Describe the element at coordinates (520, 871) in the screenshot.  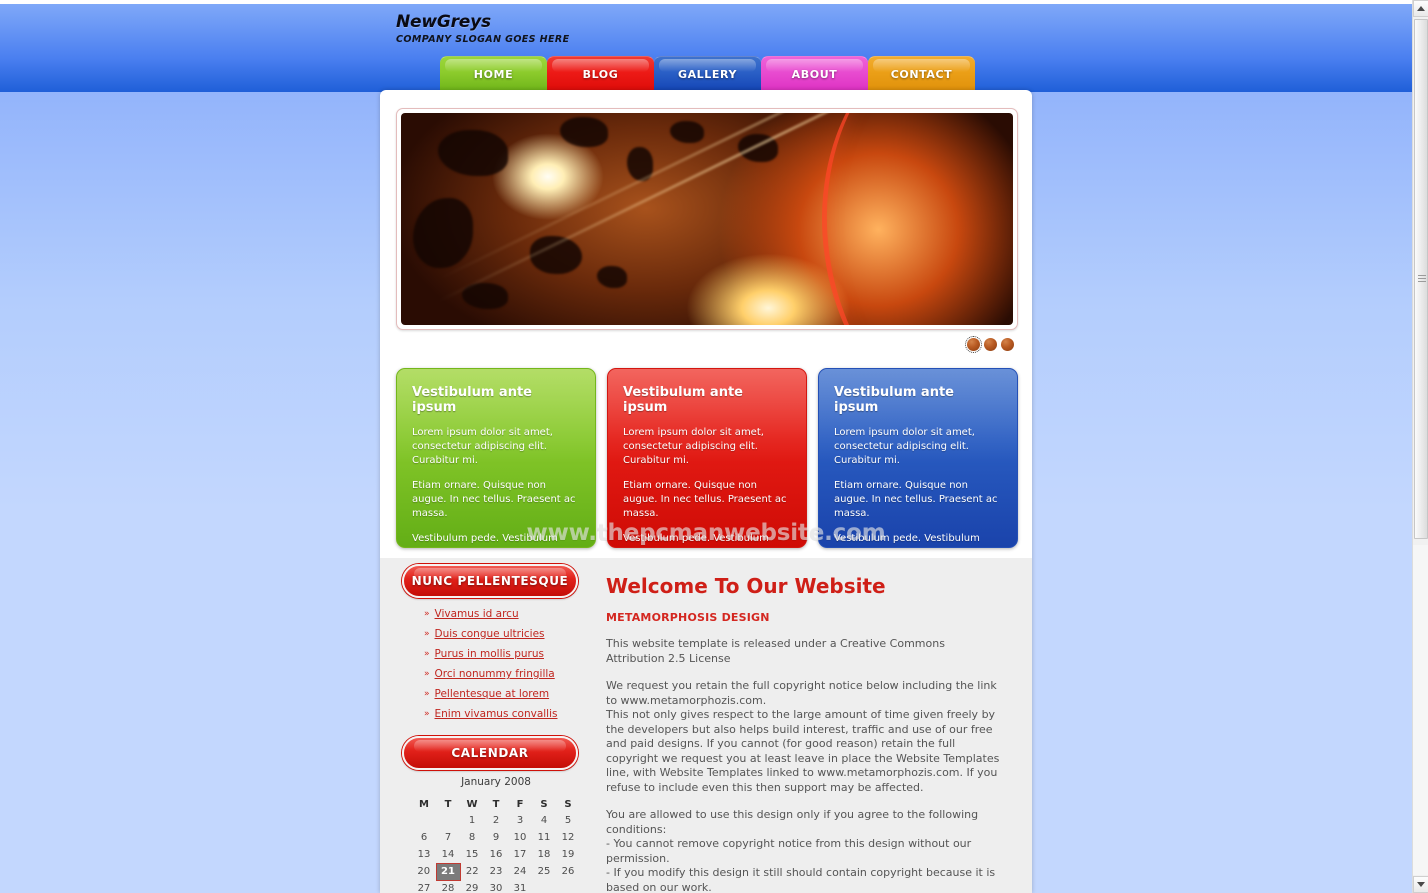
I see `calendar-day: 24` at that location.